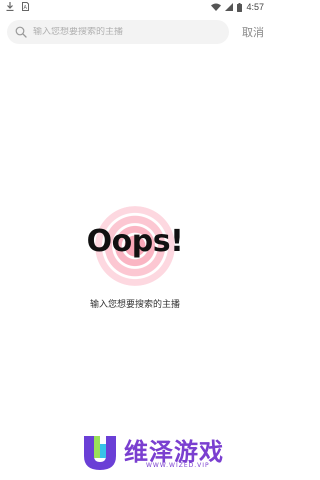 The width and height of the screenshot is (320, 480). What do you see at coordinates (216, 7) in the screenshot?
I see `wifi-icon` at bounding box center [216, 7].